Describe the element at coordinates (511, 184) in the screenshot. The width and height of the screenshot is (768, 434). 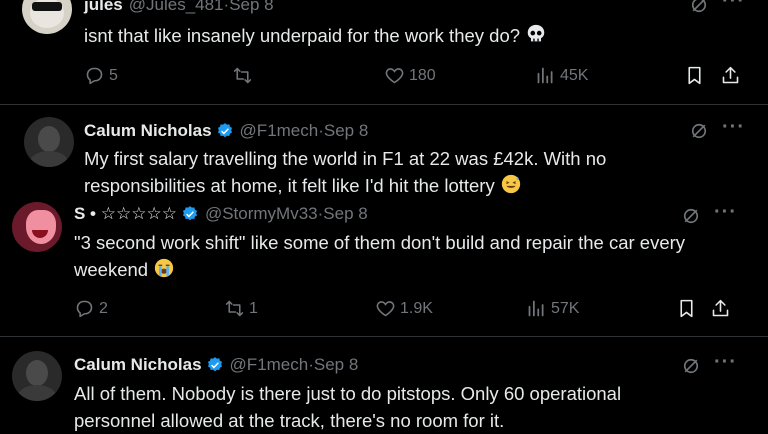
I see `sweat-smile-emoji` at that location.